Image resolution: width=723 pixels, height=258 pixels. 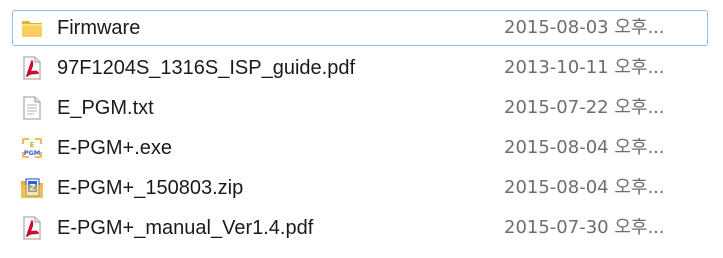 I want to click on file-name: E-PGM+_manual_Ver1.4.pdf, so click(x=185, y=228).